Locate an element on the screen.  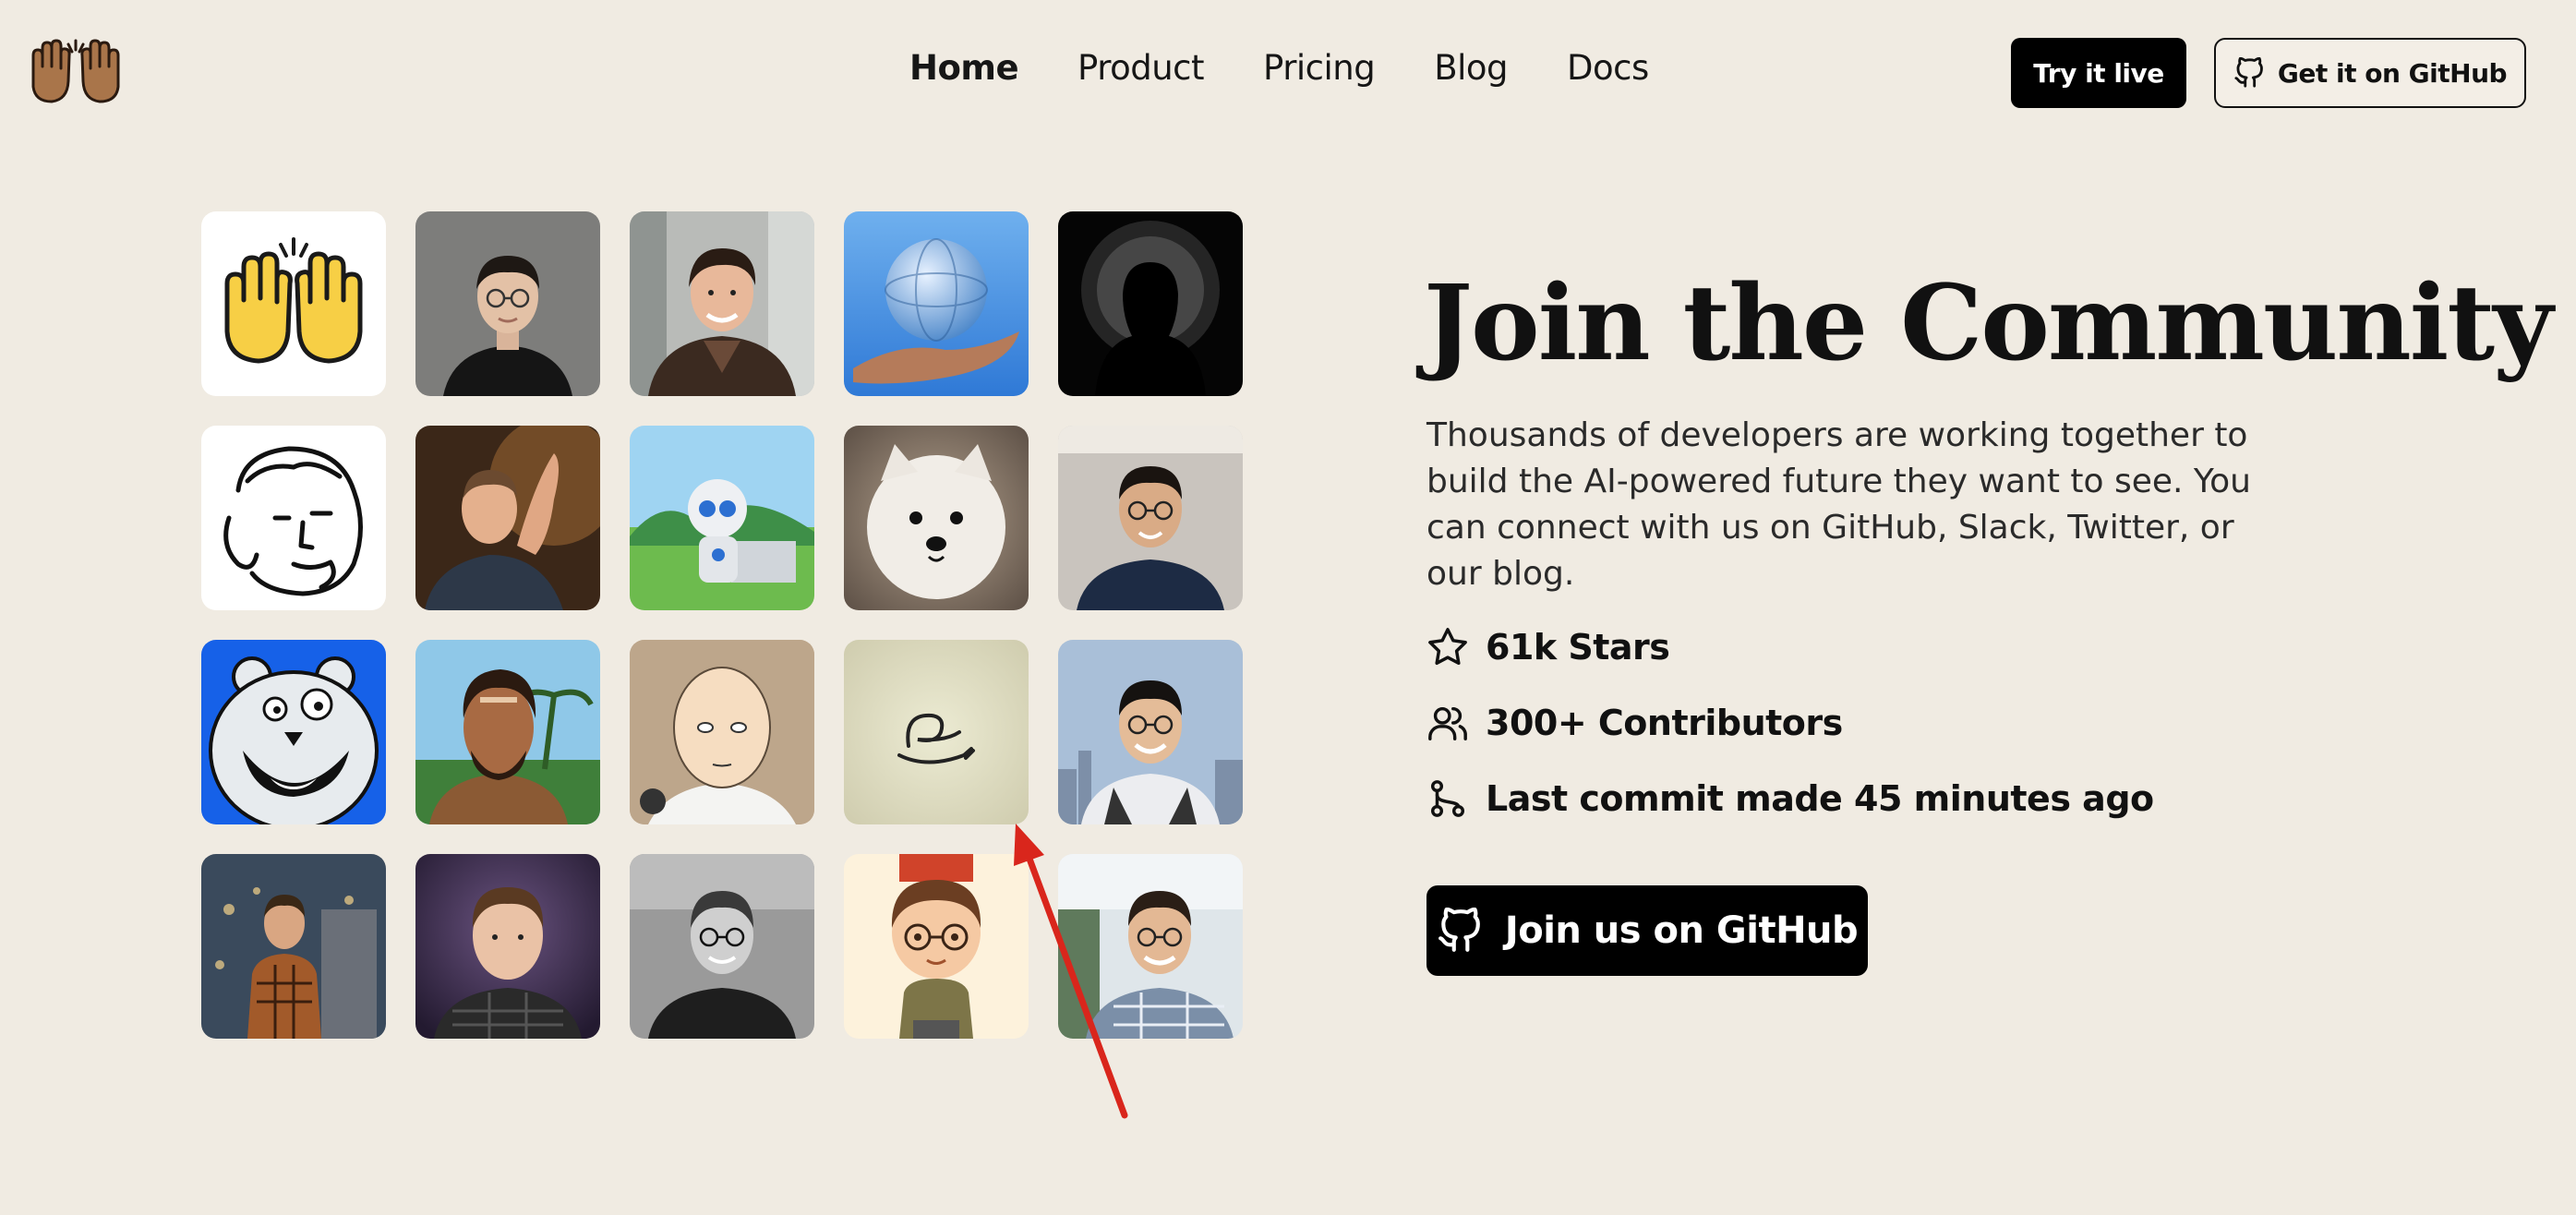
stat-last-commit: Last commit made 45 minutes ago is located at coordinates (1790, 798).